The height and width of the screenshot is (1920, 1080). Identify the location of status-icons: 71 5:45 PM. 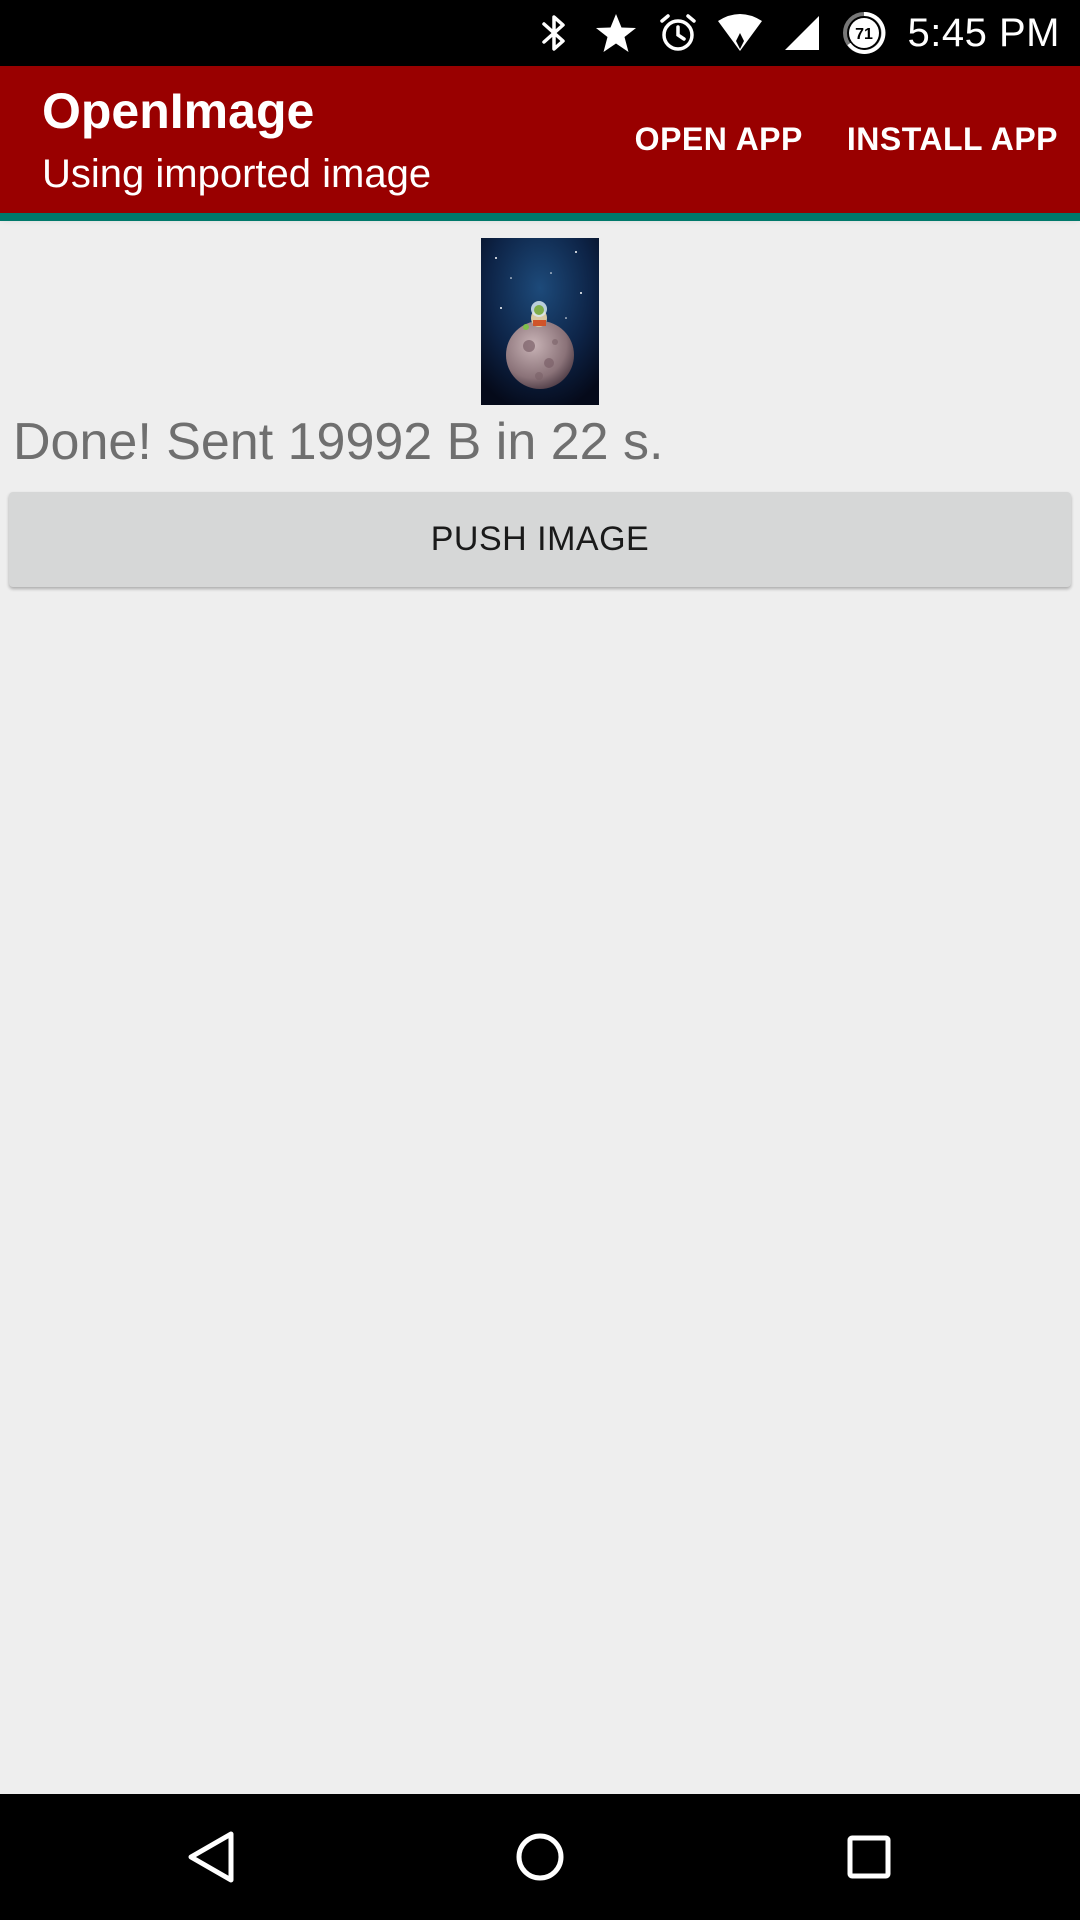
(795, 33).